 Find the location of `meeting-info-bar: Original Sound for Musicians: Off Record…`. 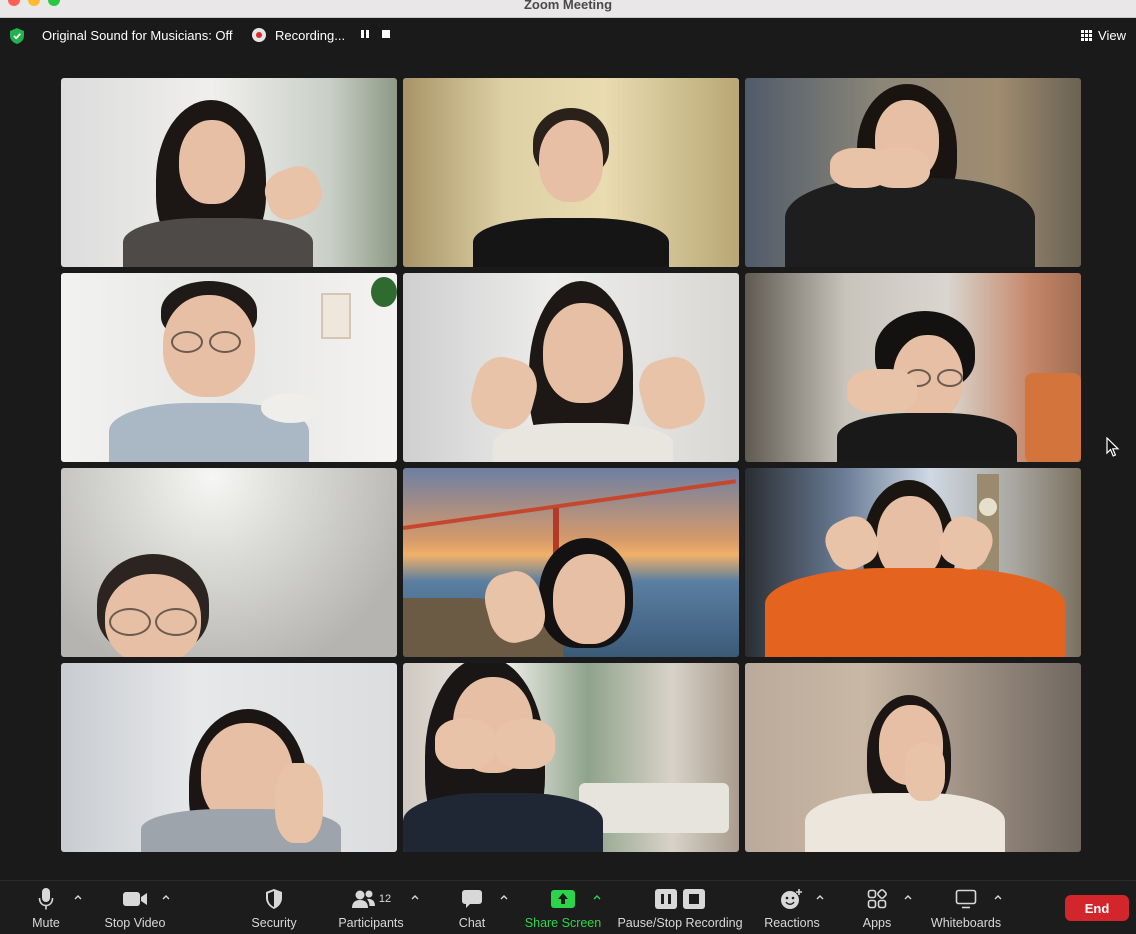

meeting-info-bar: Original Sound for Musicians: Off Record… is located at coordinates (568, 36).